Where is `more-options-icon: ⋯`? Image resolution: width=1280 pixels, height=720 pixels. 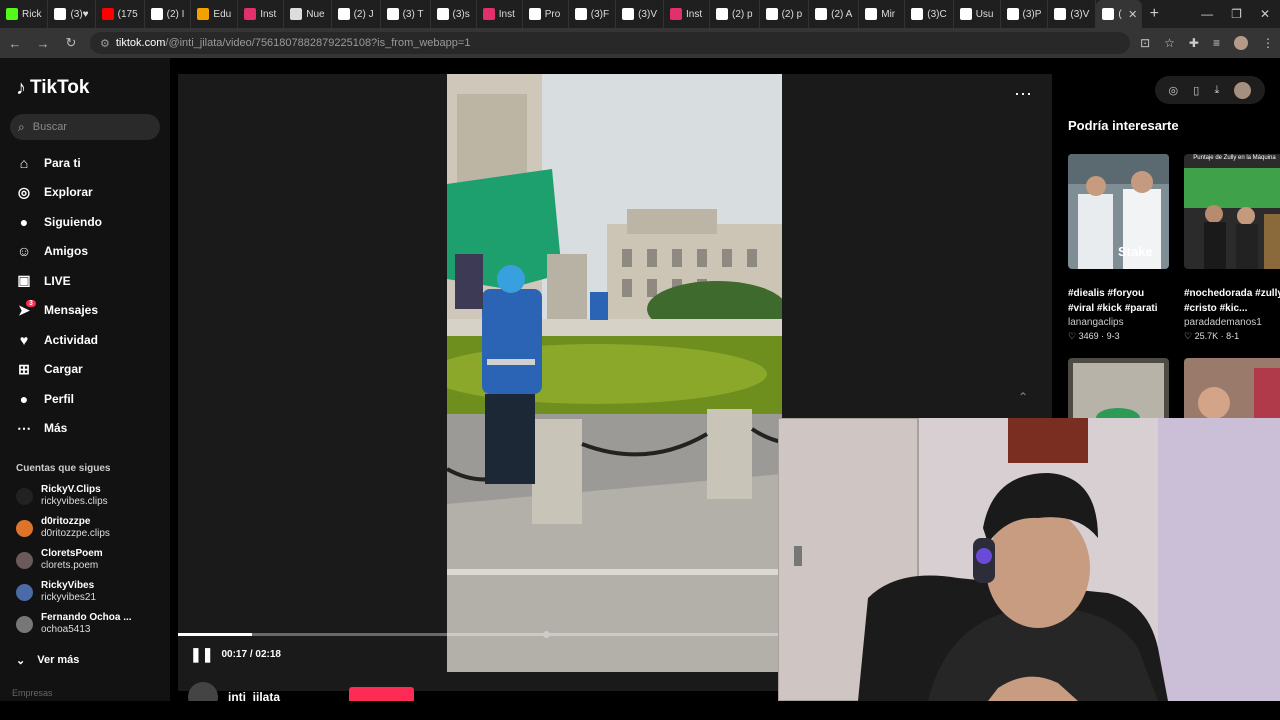 more-options-icon: ⋯ is located at coordinates (1023, 94).